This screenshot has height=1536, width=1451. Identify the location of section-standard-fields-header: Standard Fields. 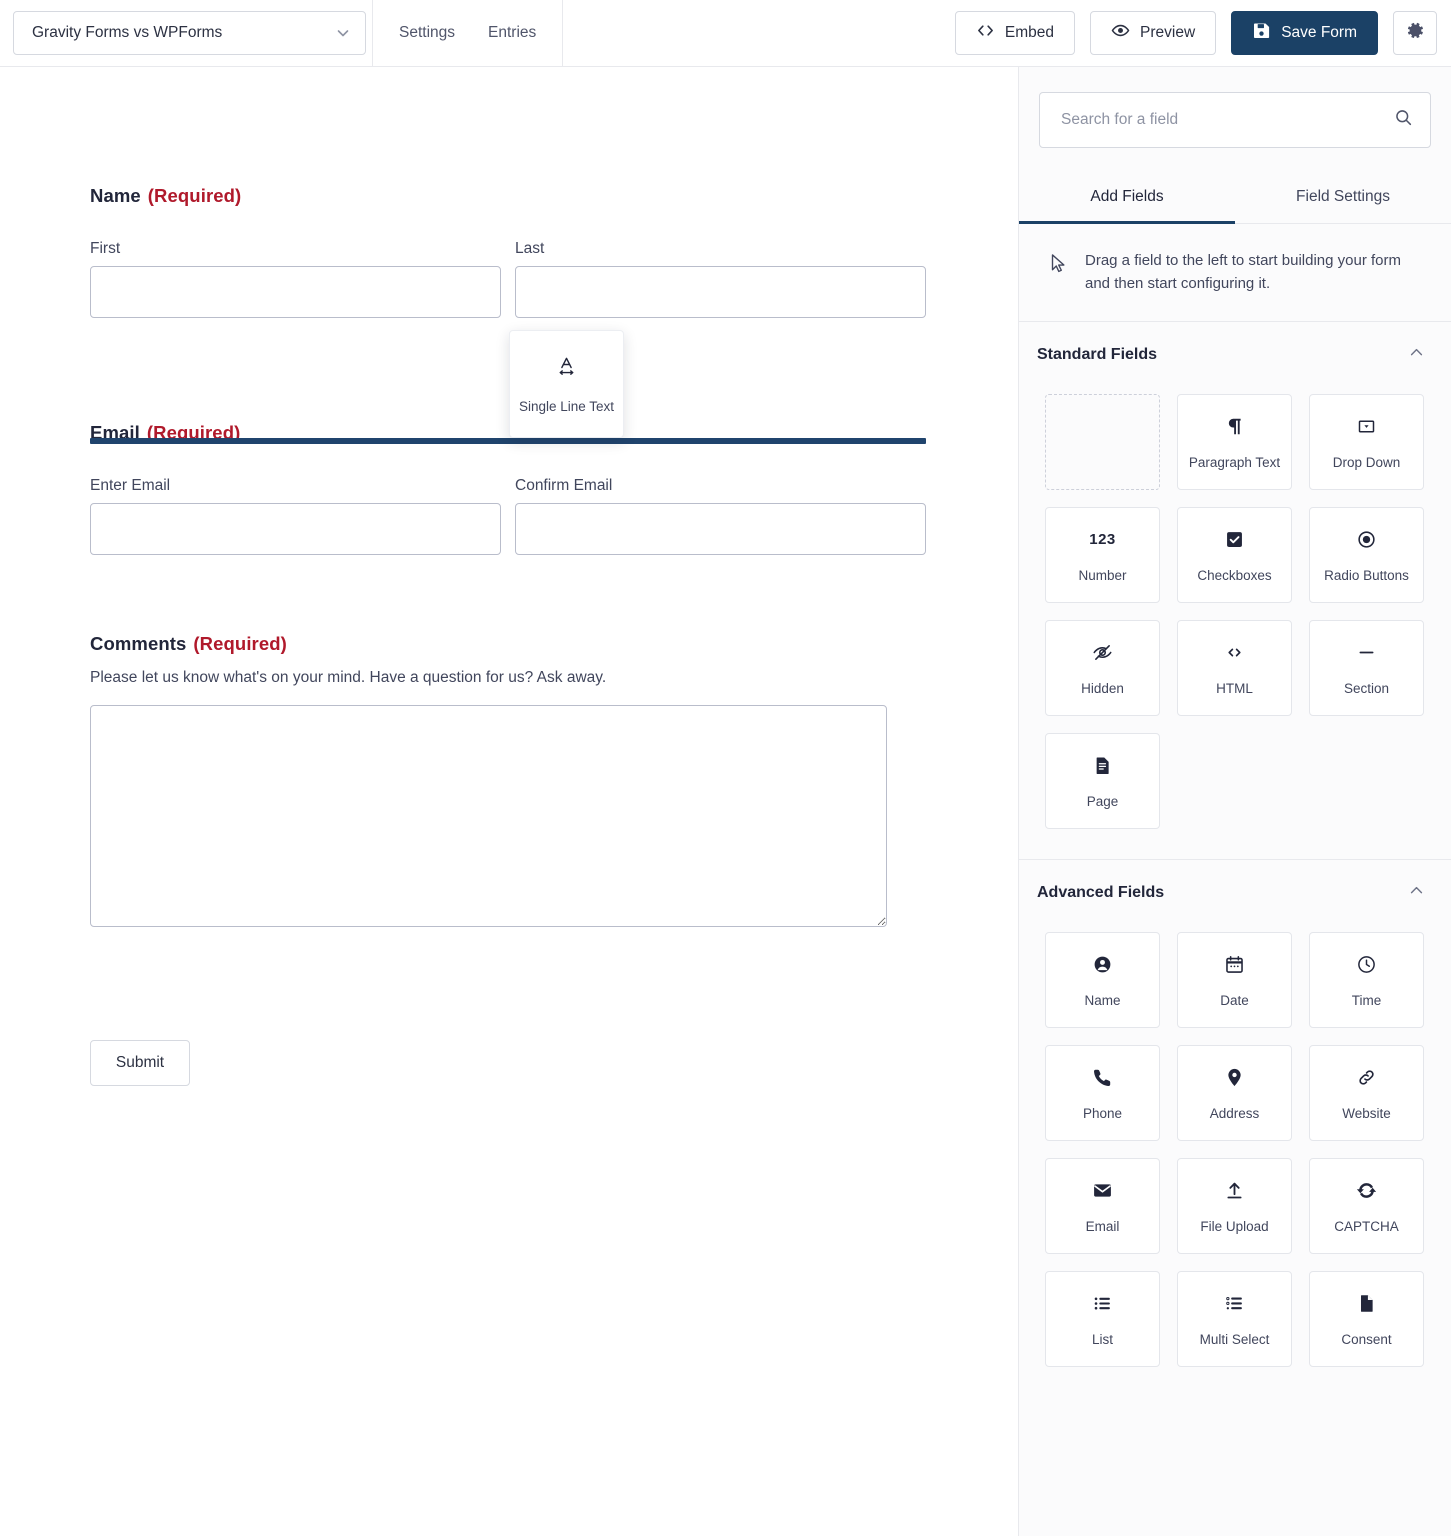
(1235, 355).